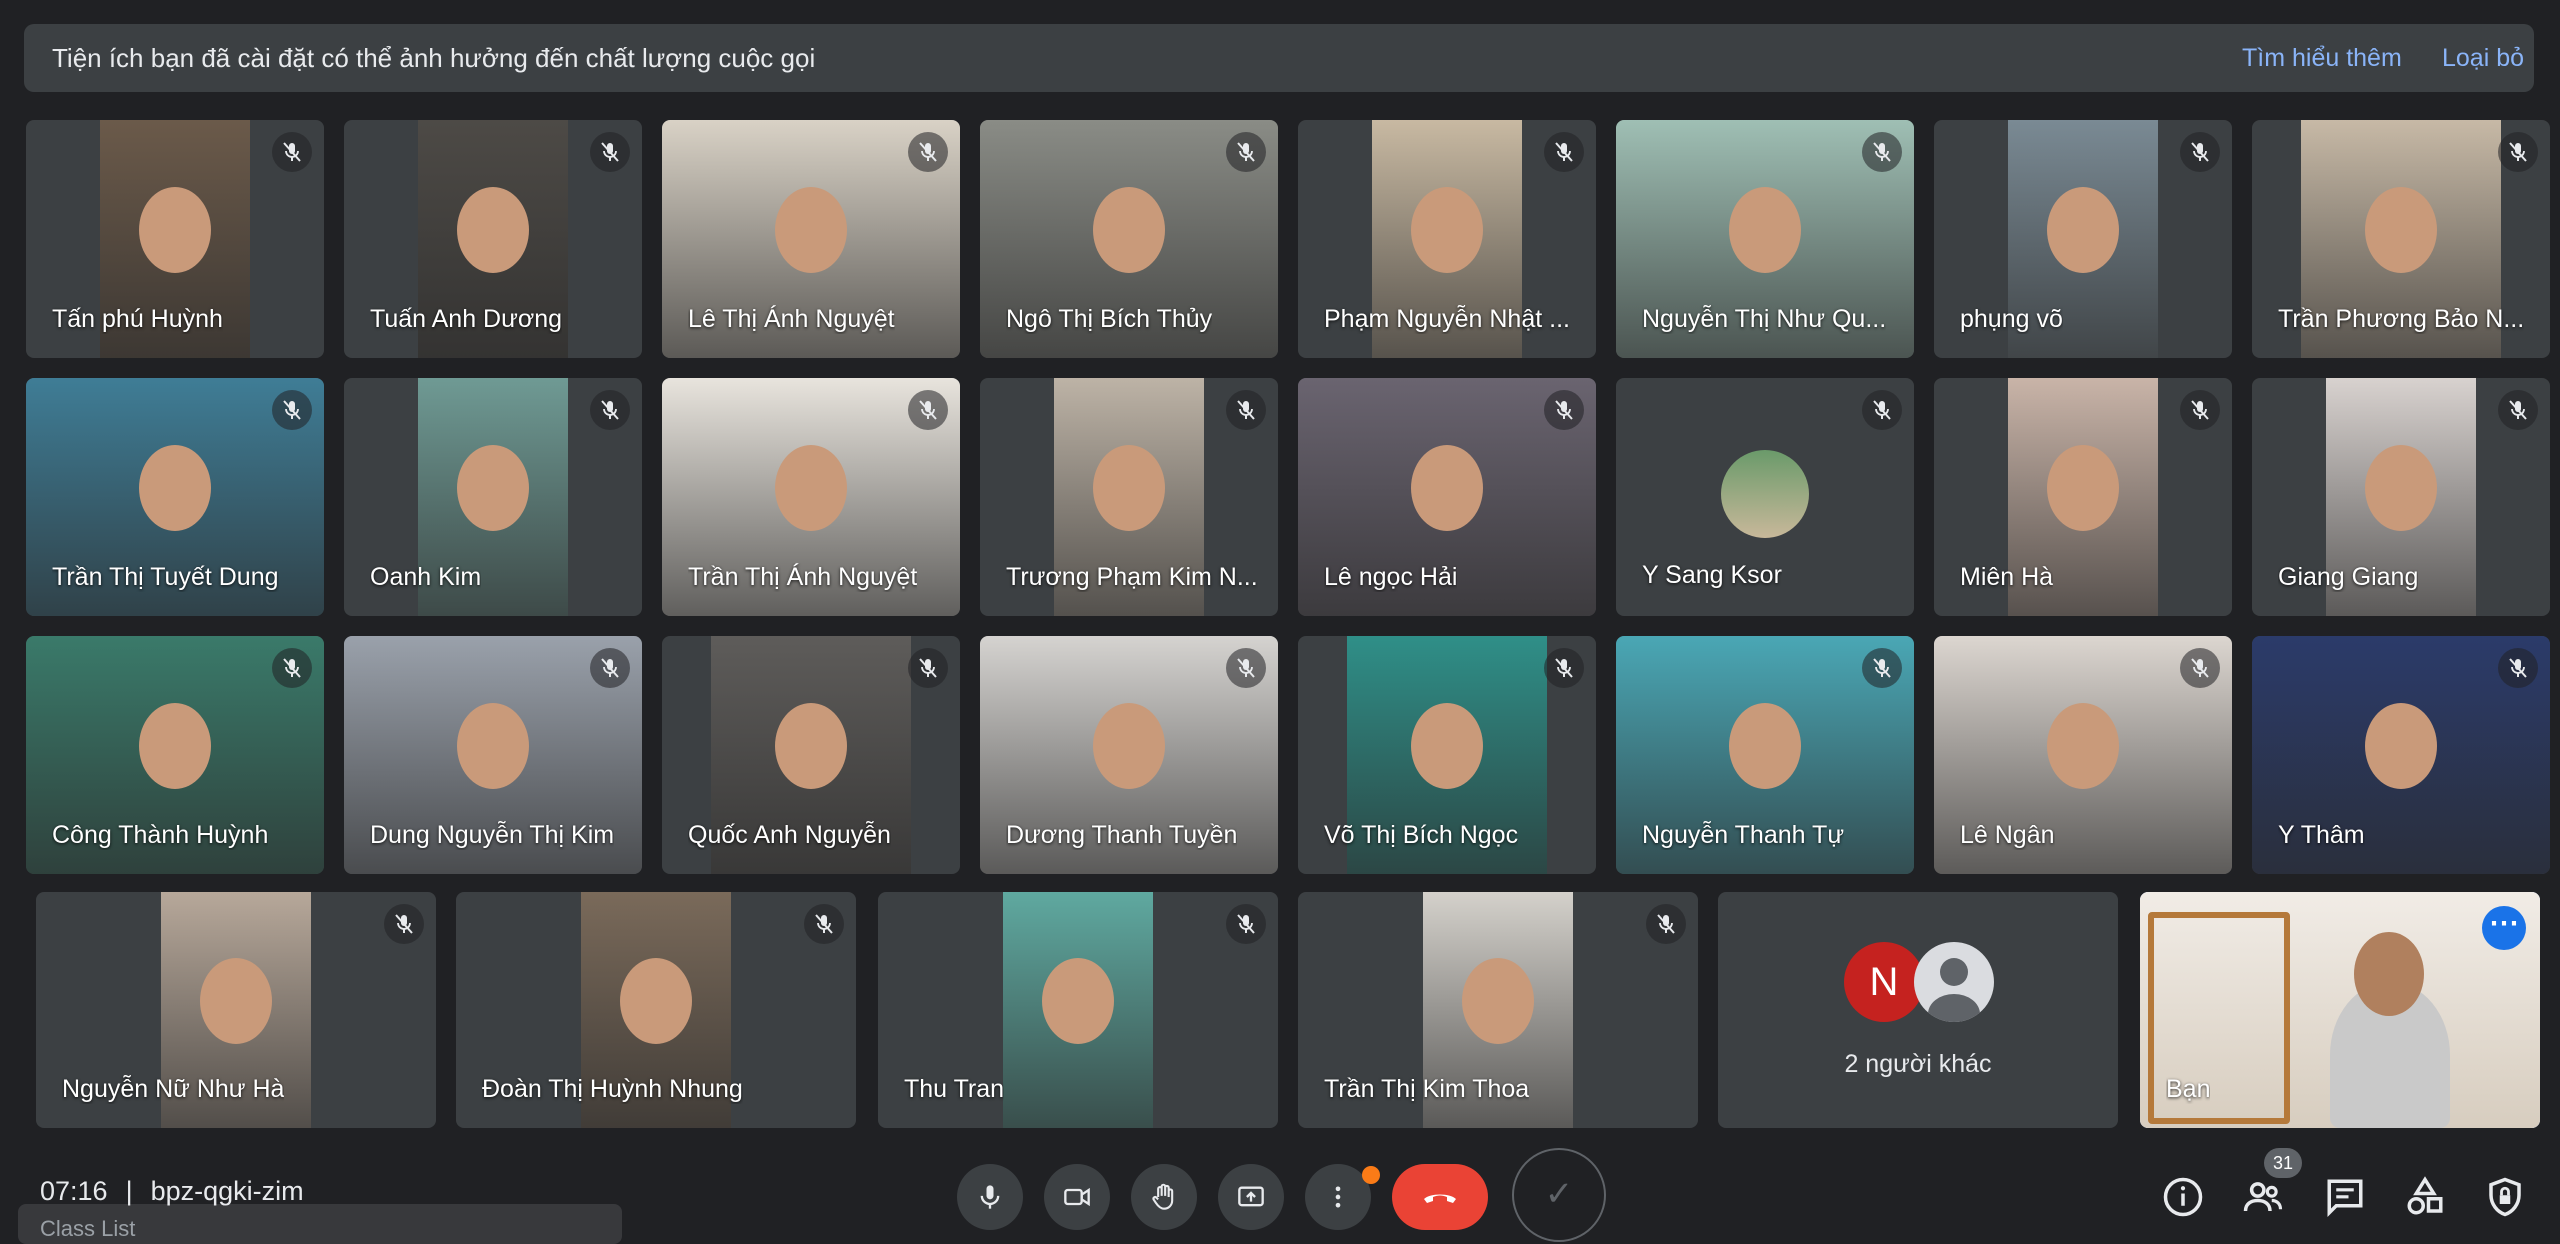 The image size is (2560, 1244). I want to click on others-tile: N 2 người khác, so click(1918, 1010).